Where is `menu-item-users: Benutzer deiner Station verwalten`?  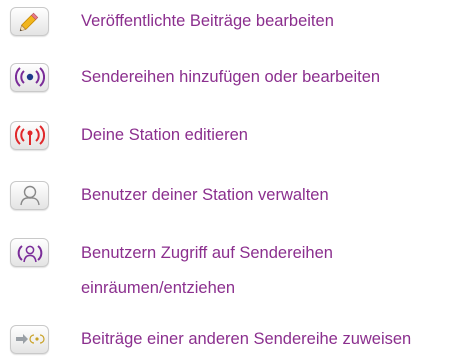
menu-item-users: Benutzer deiner Station verwalten is located at coordinates (237, 195).